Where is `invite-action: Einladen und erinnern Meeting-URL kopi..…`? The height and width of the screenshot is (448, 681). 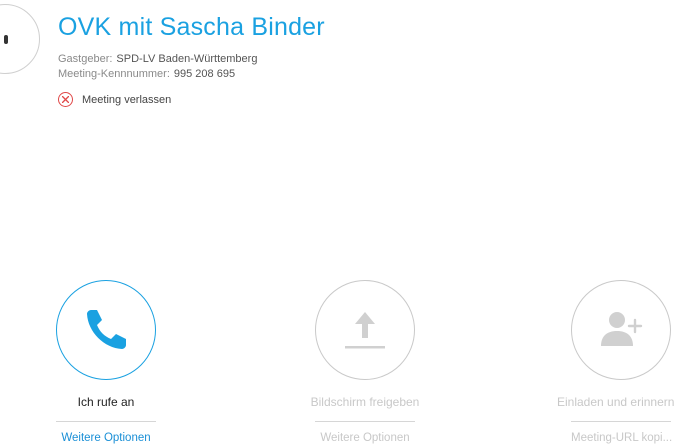 invite-action: Einladen und erinnern Meeting-URL kopi..… is located at coordinates (611, 362).